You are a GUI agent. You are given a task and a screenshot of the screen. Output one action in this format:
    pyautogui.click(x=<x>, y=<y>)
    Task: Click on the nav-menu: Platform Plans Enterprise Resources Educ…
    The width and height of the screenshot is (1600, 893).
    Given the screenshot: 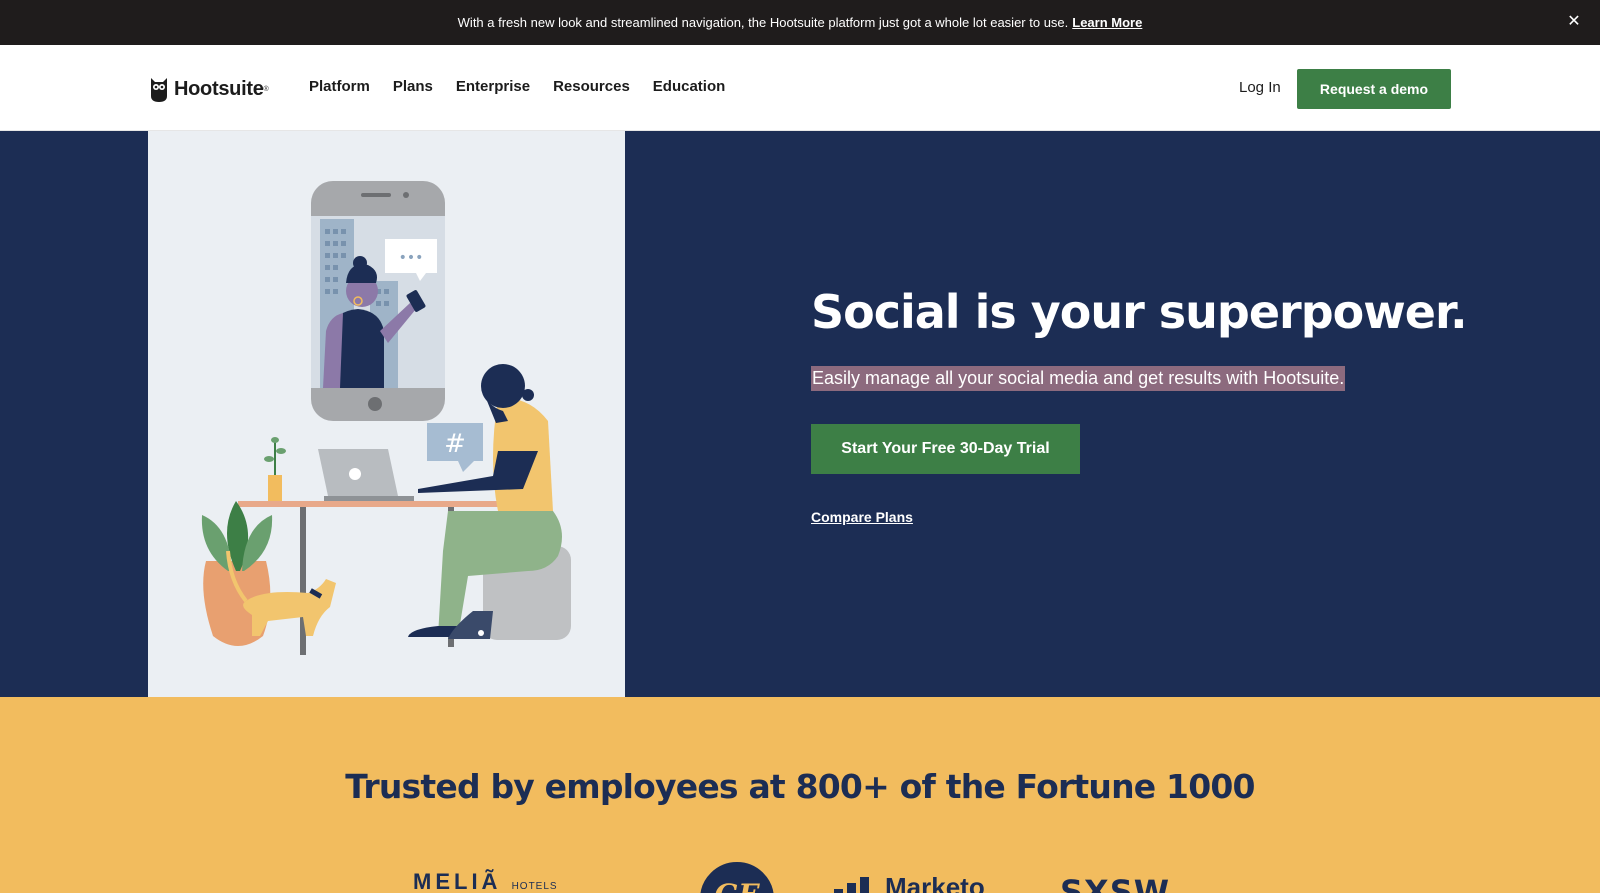 What is the action you would take?
    pyautogui.click(x=528, y=86)
    